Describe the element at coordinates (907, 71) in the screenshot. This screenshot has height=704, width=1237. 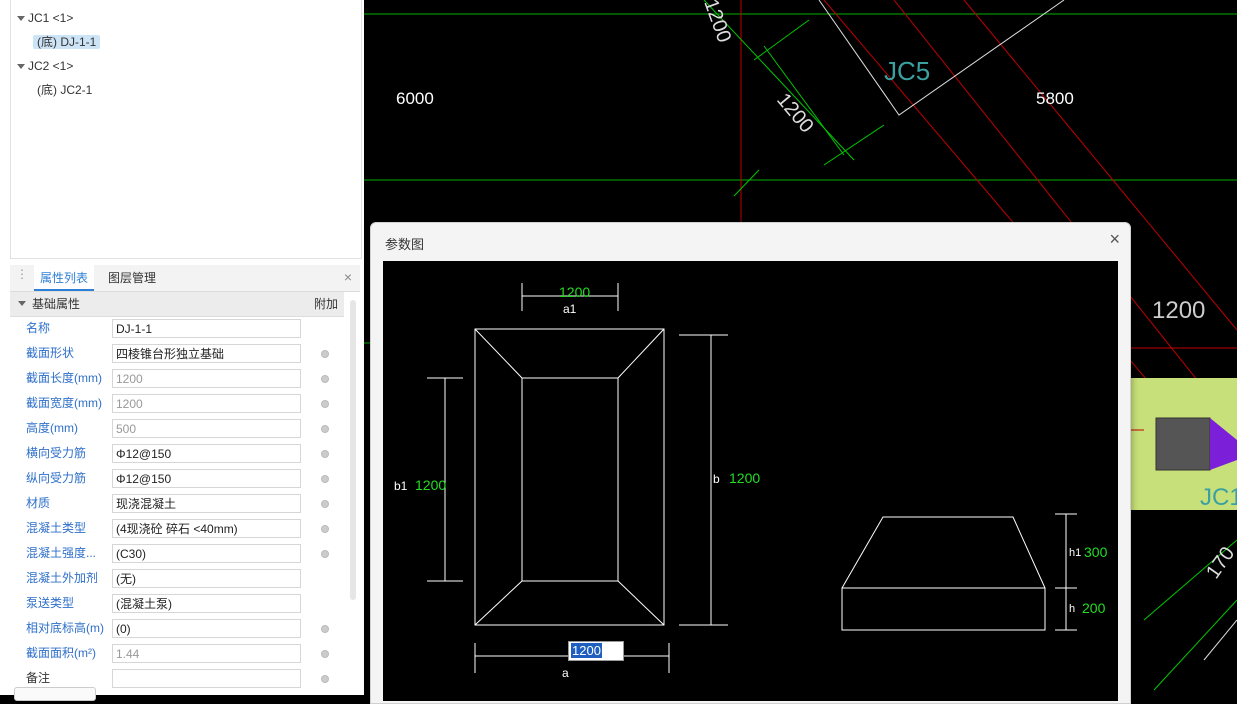
I see `jc5-label: JC5` at that location.